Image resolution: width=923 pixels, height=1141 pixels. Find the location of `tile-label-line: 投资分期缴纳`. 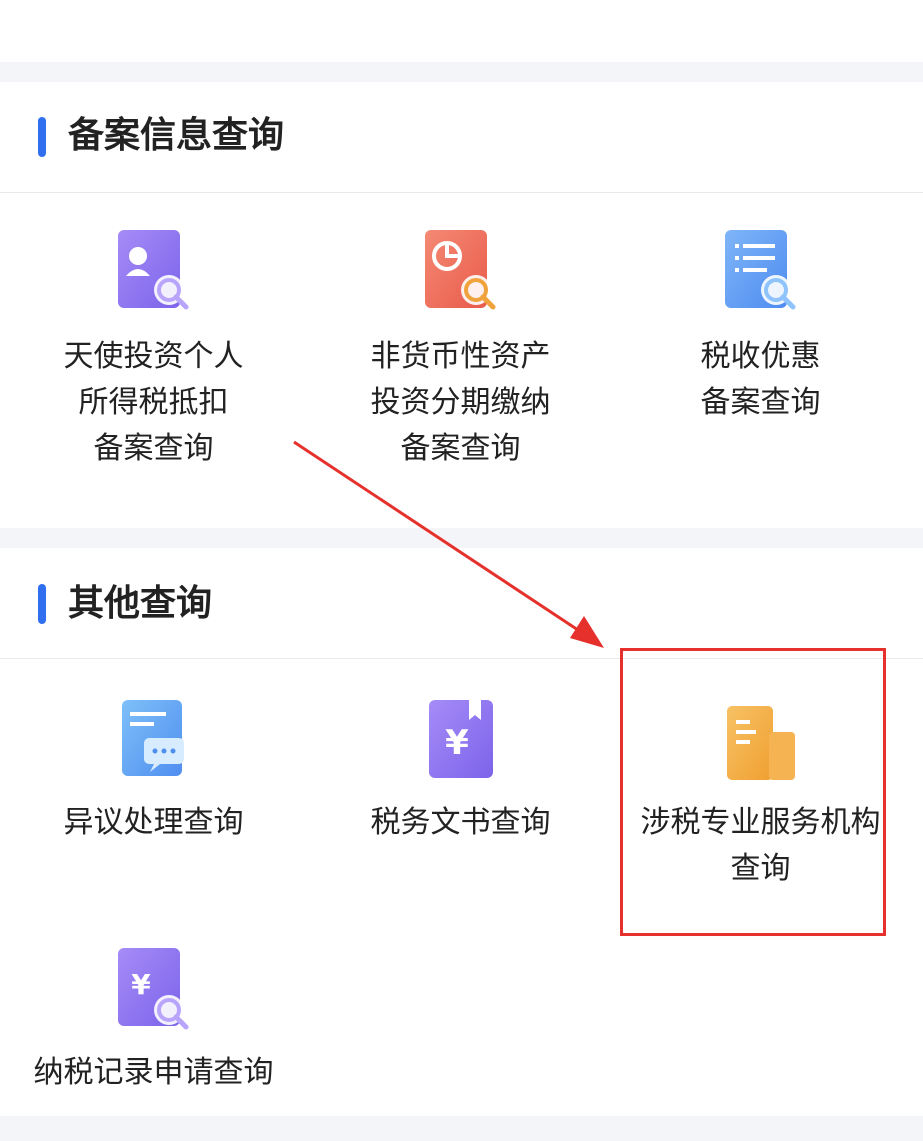

tile-label-line: 投资分期缴纳 is located at coordinates (460, 402).